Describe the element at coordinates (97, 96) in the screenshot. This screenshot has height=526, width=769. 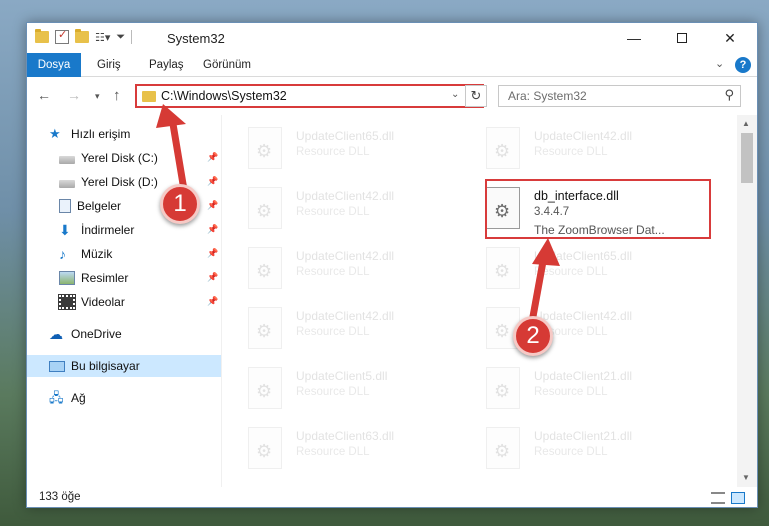
I see `recent-locations-button: ▾` at that location.